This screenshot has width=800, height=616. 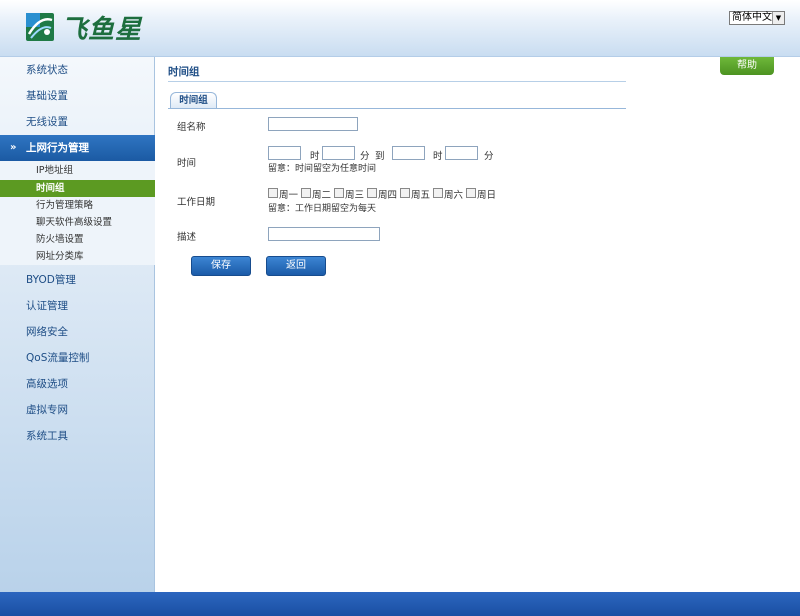 I want to click on time-label: 时间, so click(x=187, y=163).